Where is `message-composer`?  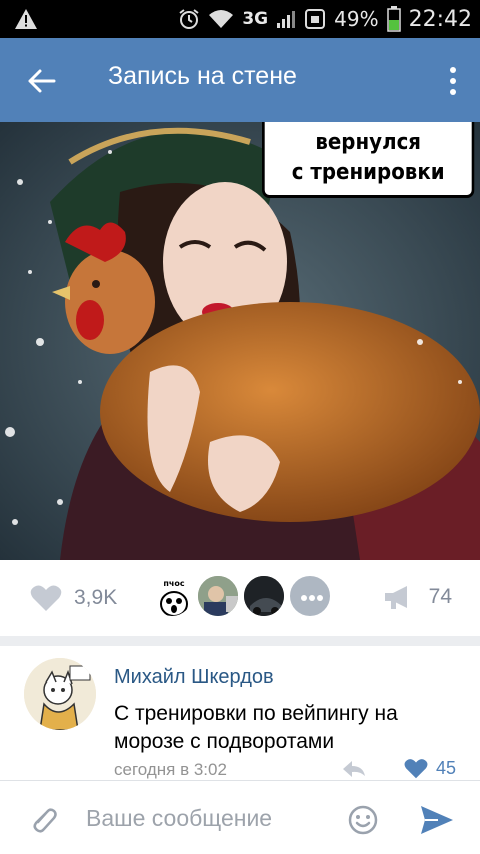
message-composer is located at coordinates (240, 817).